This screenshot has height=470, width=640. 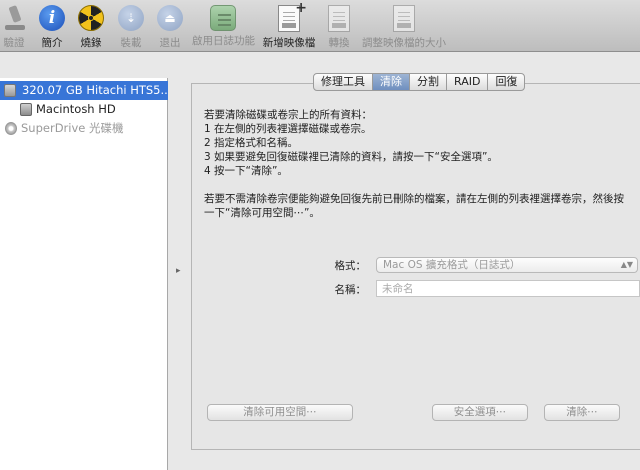 I want to click on sidebar-item-macintosh-hd: Macintosh HD, so click(x=84, y=109).